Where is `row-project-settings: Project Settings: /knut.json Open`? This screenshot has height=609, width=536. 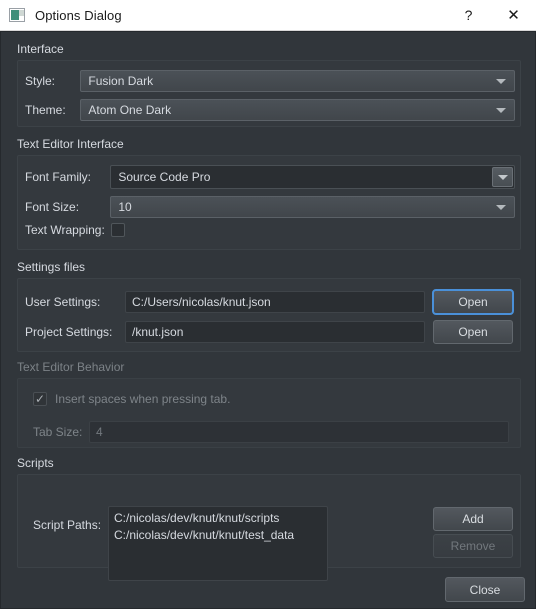
row-project-settings: Project Settings: /knut.json Open is located at coordinates (273, 332).